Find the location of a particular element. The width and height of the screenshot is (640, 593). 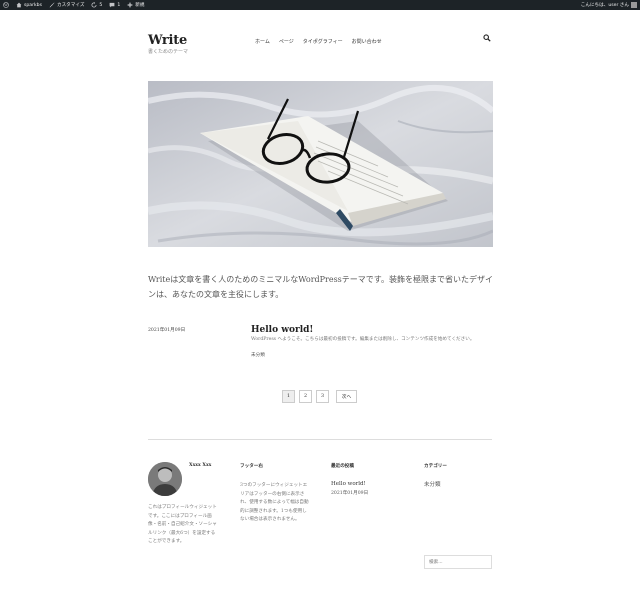

updates-icon is located at coordinates (94, 5).